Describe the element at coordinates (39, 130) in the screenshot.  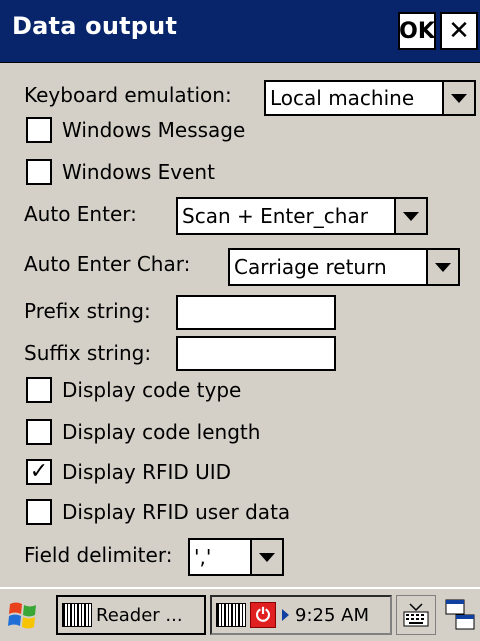
I see `windows-message-checkbox` at that location.